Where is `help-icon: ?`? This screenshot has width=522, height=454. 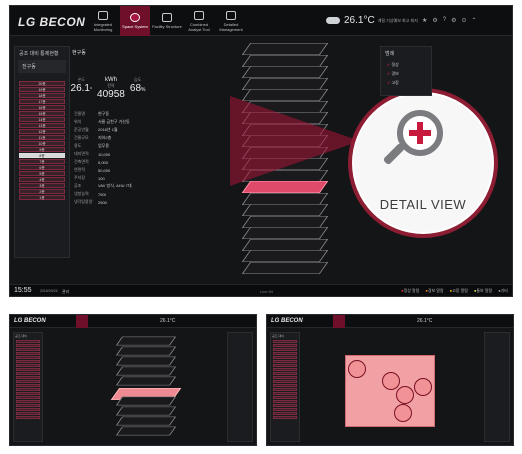
help-icon: ? is located at coordinates (444, 20).